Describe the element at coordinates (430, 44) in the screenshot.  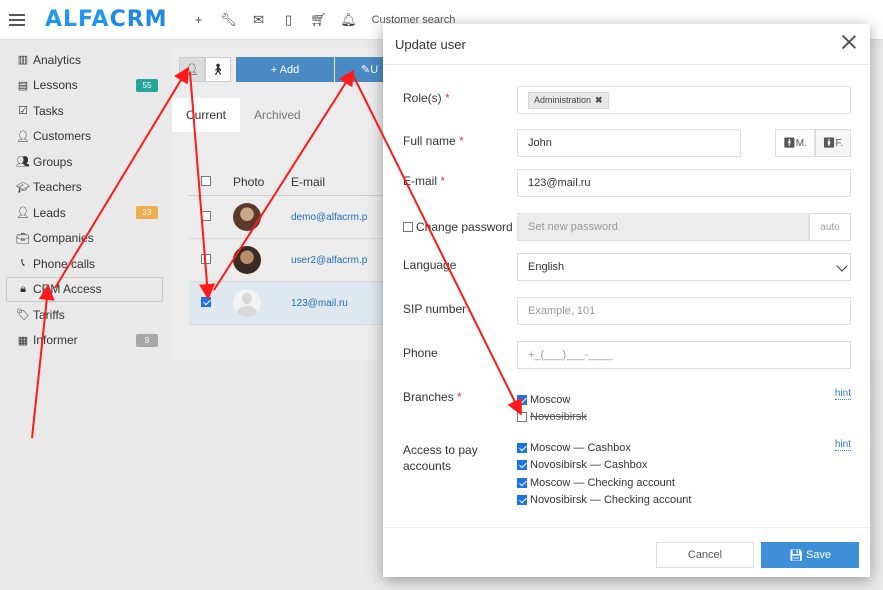
I see `dialog-title: Update user` at that location.